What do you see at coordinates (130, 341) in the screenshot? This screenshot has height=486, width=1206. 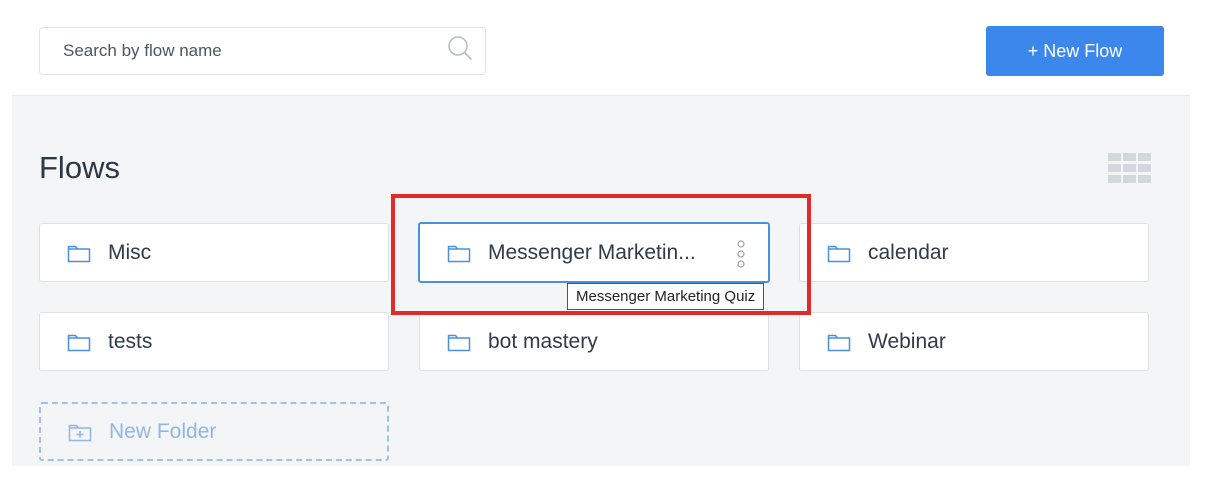 I see `folder-label: tests` at bounding box center [130, 341].